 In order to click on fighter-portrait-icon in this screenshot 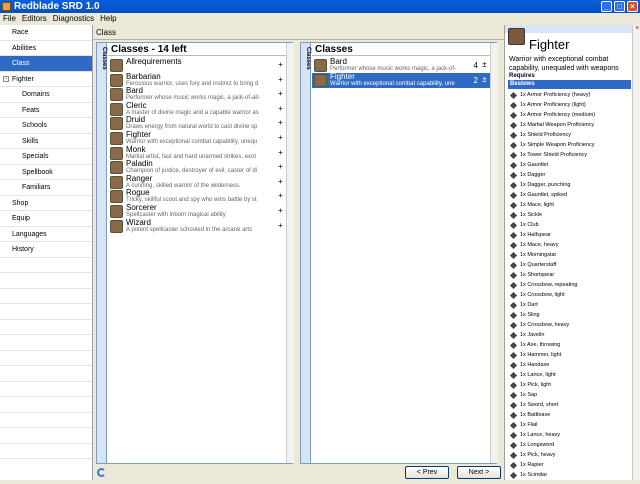, I will do `click(516, 36)`.